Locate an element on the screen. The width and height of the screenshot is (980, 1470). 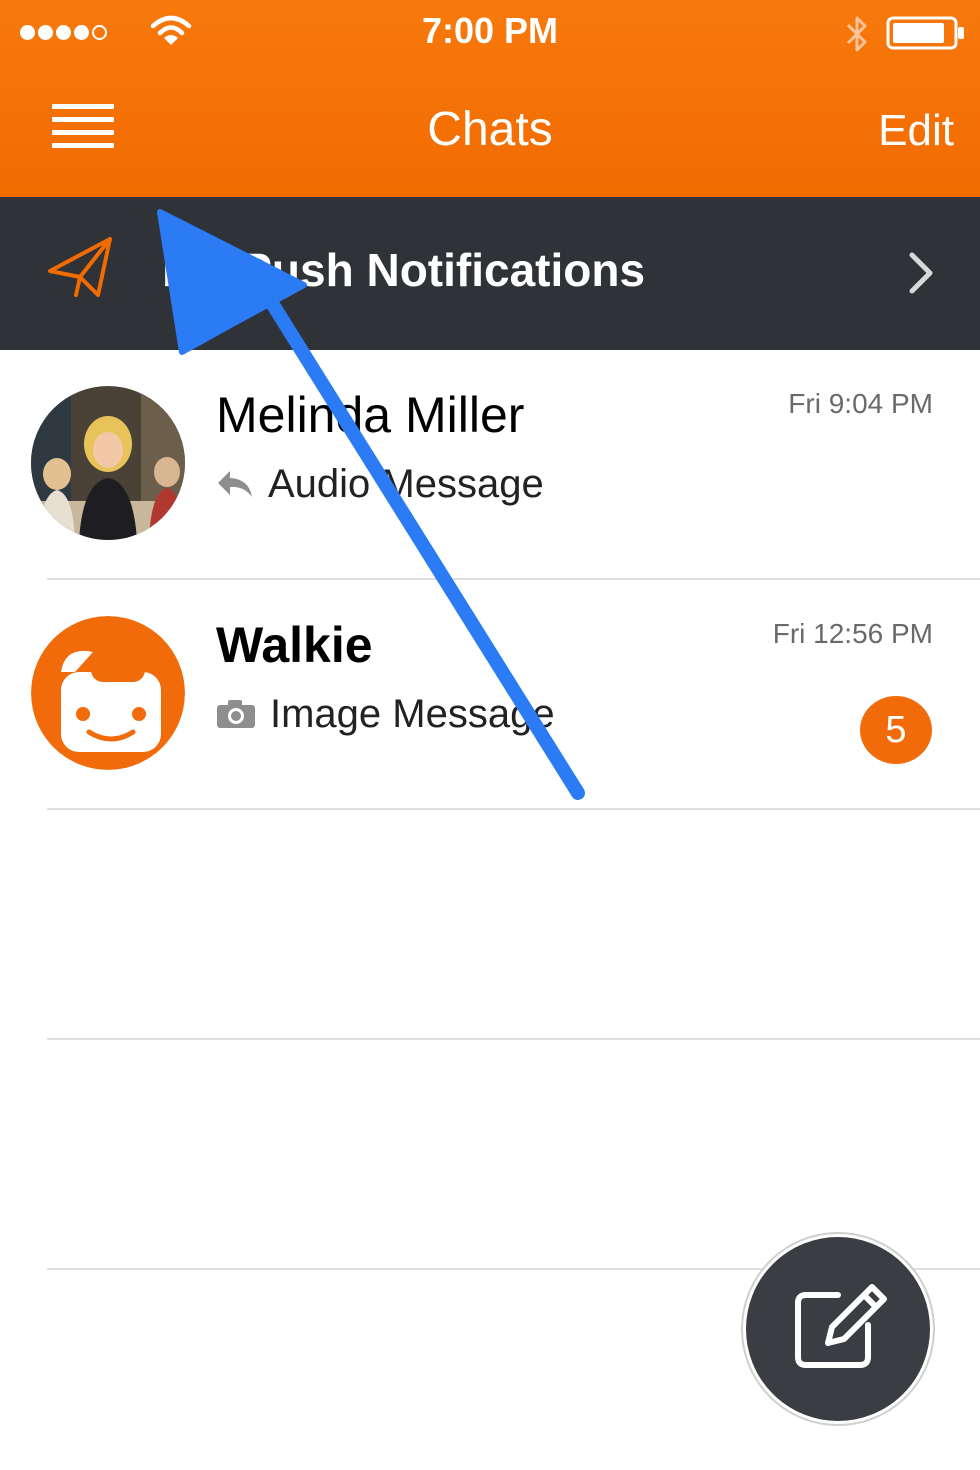
camera-icon is located at coordinates (236, 714).